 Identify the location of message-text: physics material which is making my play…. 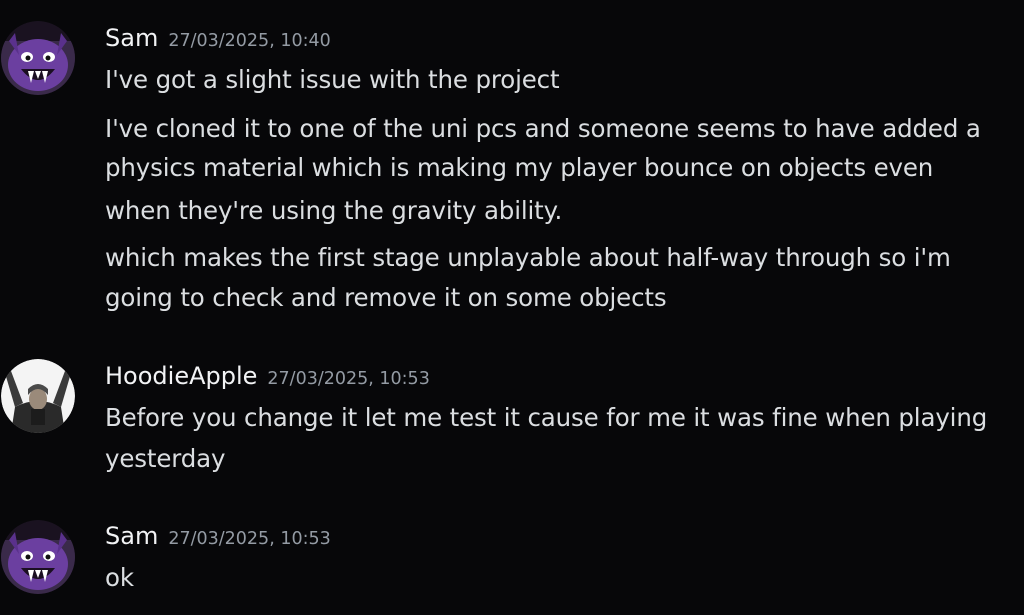
(519, 167).